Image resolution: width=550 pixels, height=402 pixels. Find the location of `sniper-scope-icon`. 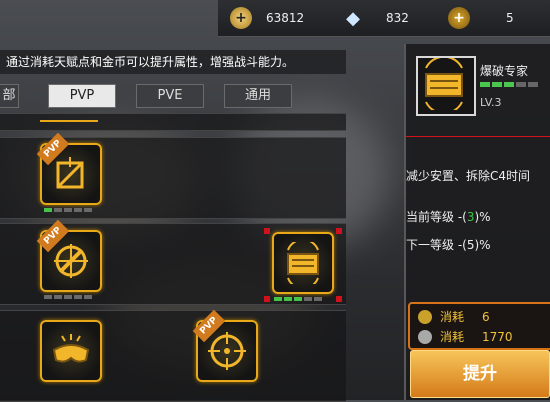

sniper-scope-icon is located at coordinates (71, 261).